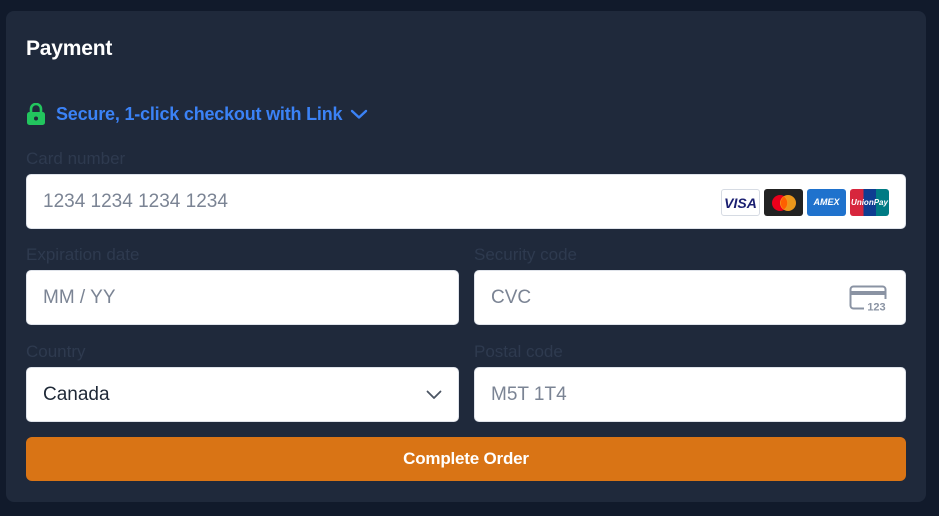  What do you see at coordinates (698, 394) in the screenshot?
I see `postal-code-input` at bounding box center [698, 394].